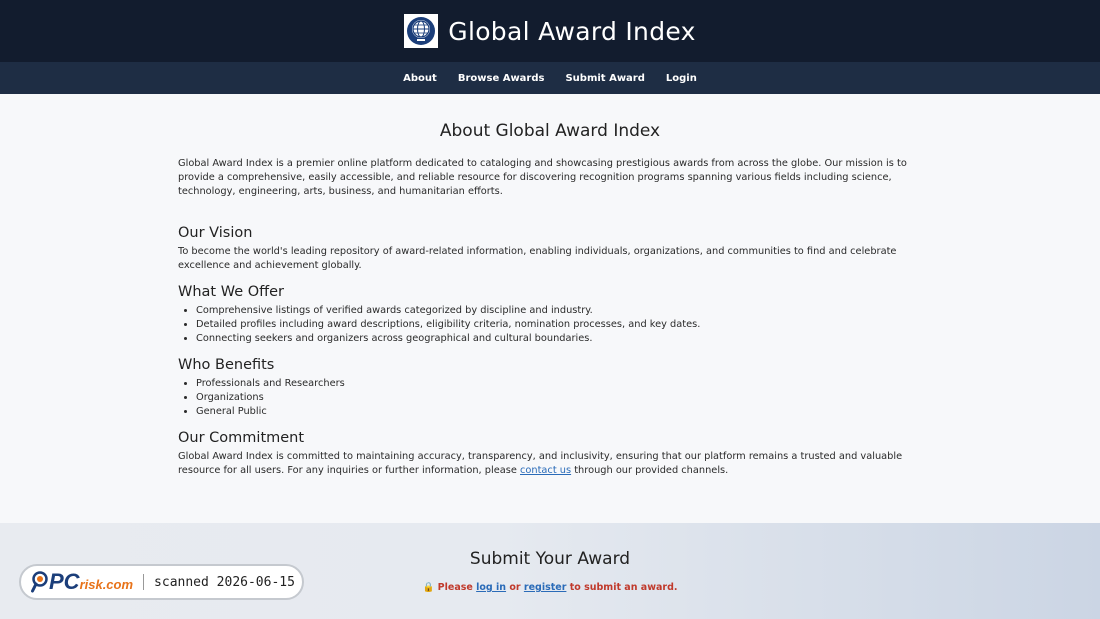 This screenshot has height=619, width=1100. What do you see at coordinates (241, 438) in the screenshot?
I see `commitment-heading: Our Commitment` at bounding box center [241, 438].